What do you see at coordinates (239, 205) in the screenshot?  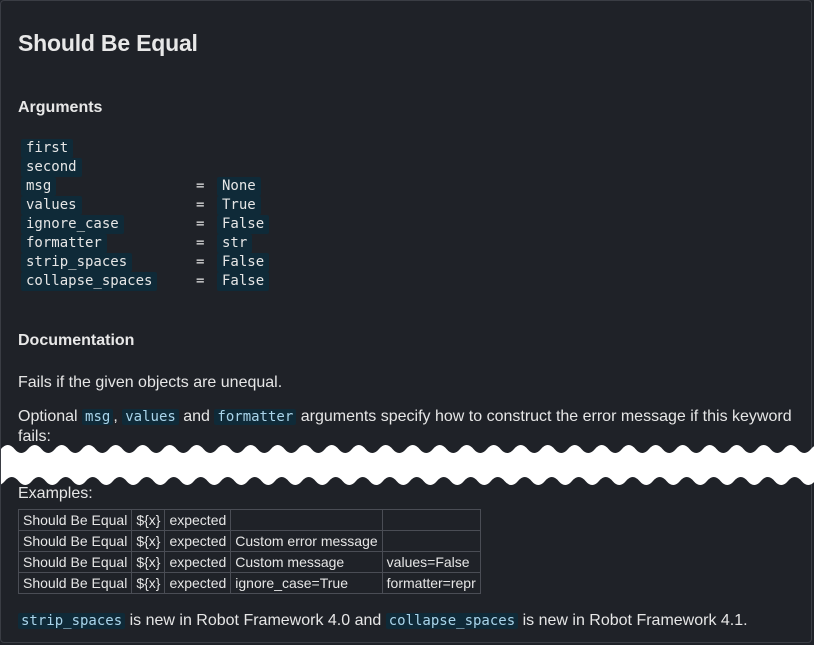 I see `argument-default: True` at bounding box center [239, 205].